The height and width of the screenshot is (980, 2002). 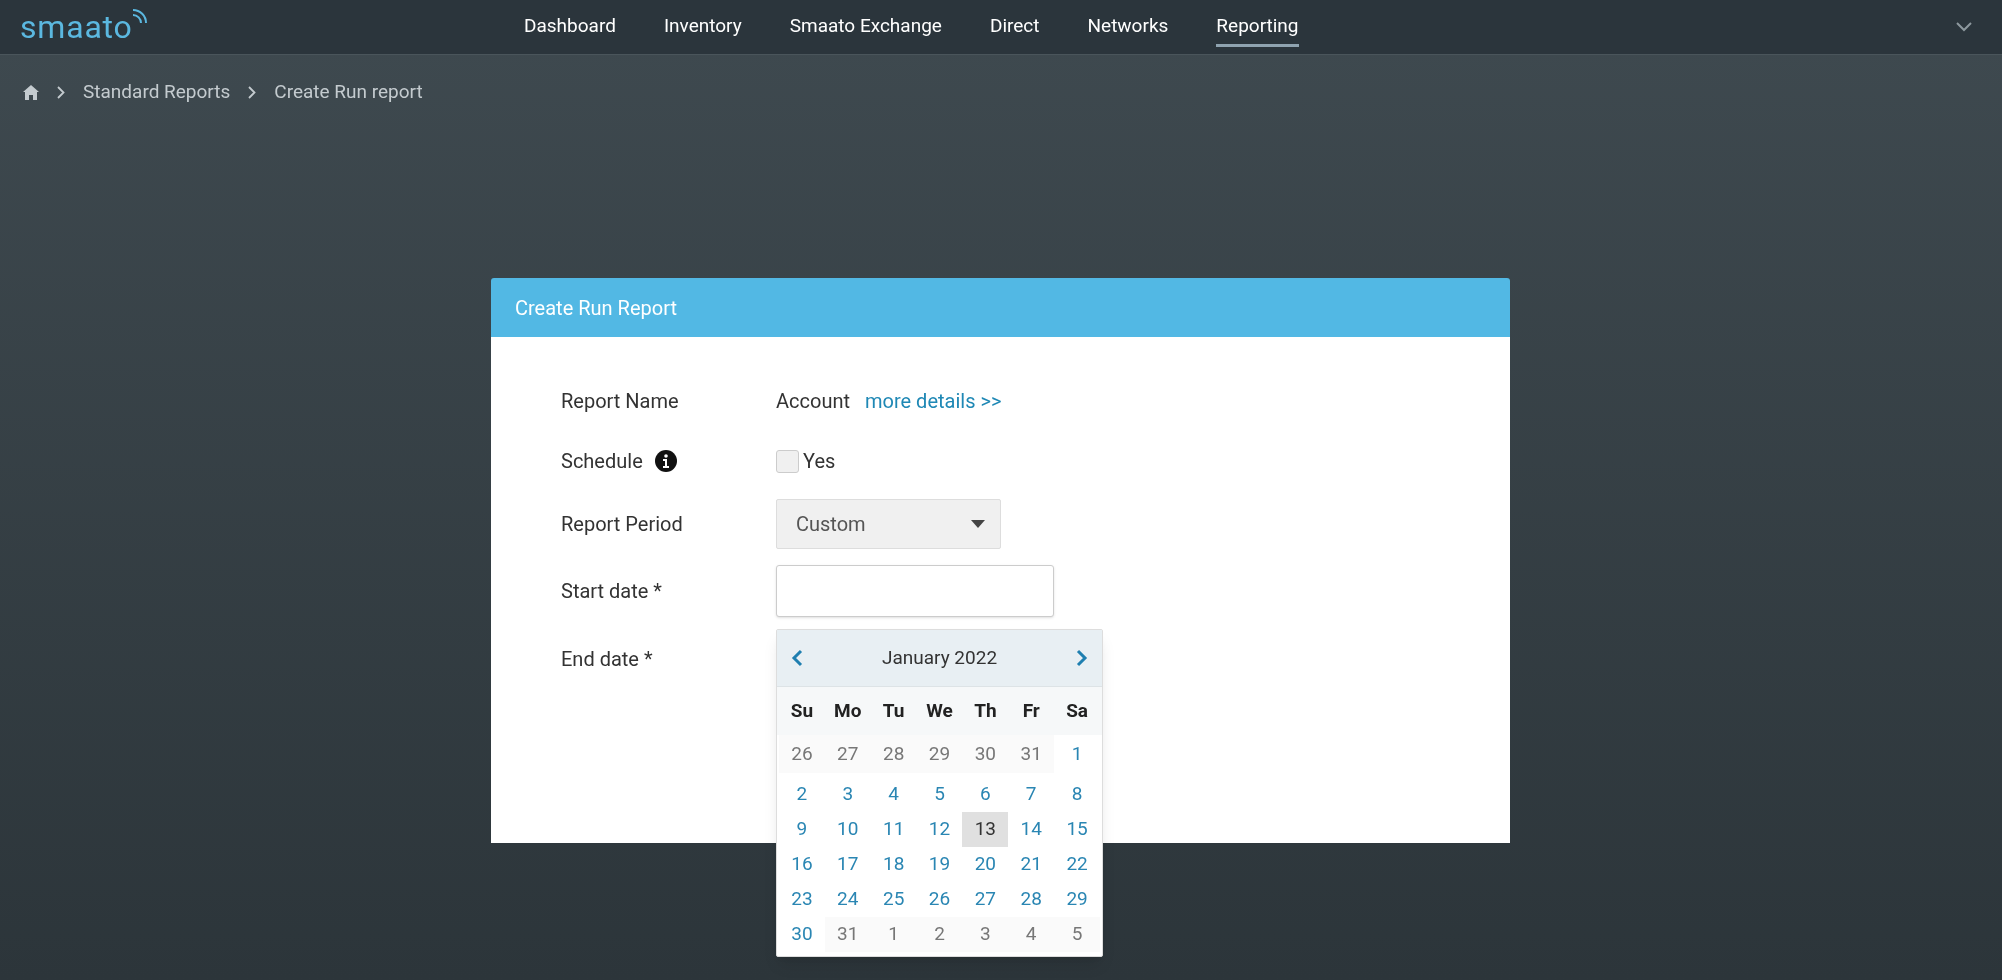 What do you see at coordinates (612, 591) in the screenshot?
I see `field-label: Start date *` at bounding box center [612, 591].